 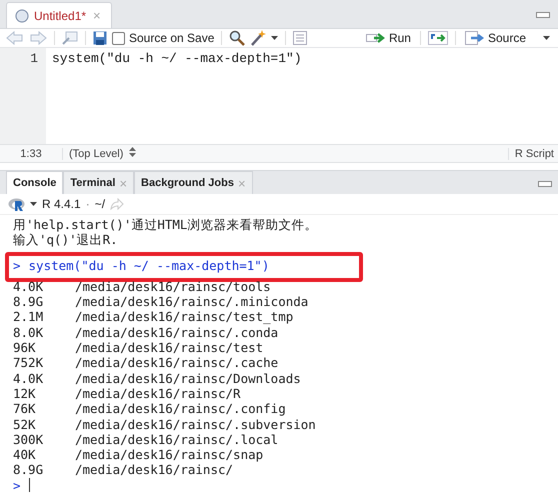 I want to click on source-button: Source, so click(x=507, y=38).